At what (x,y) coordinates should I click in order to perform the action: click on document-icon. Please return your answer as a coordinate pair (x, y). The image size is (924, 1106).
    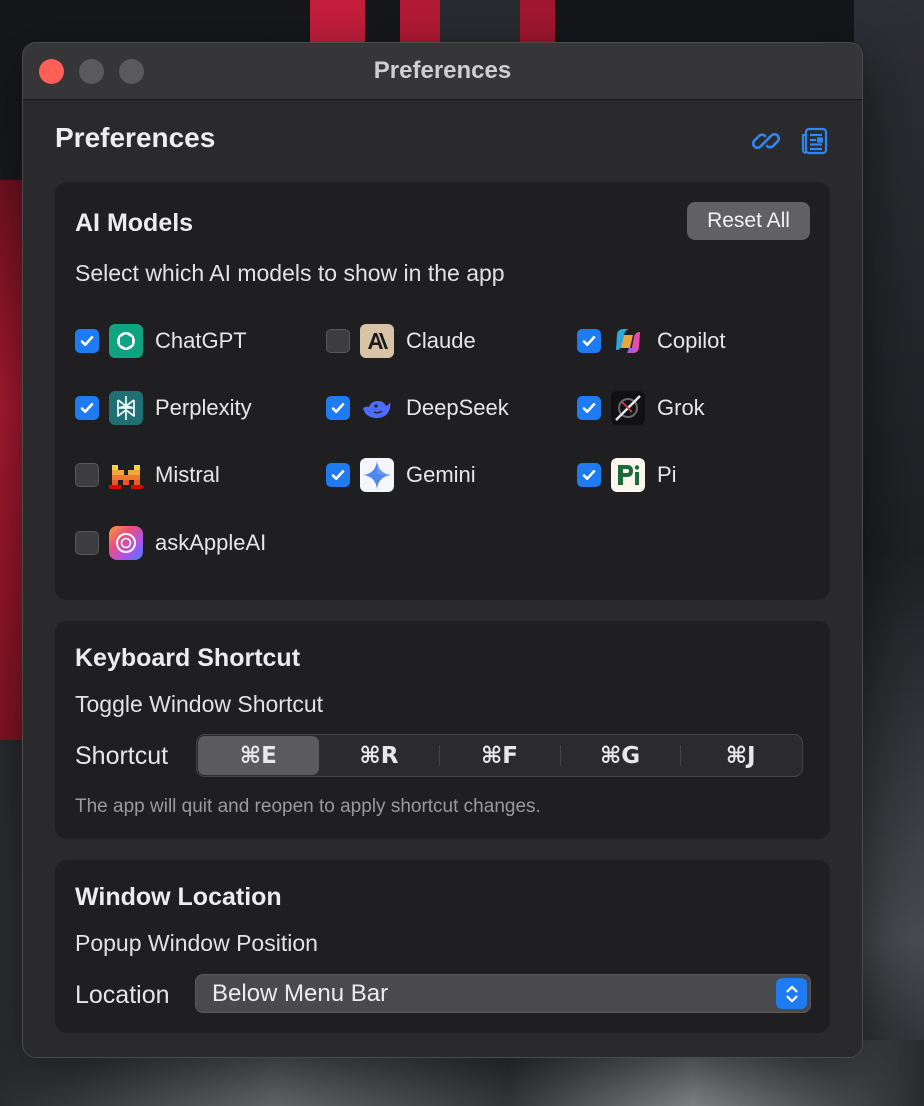
    Looking at the image, I should click on (814, 141).